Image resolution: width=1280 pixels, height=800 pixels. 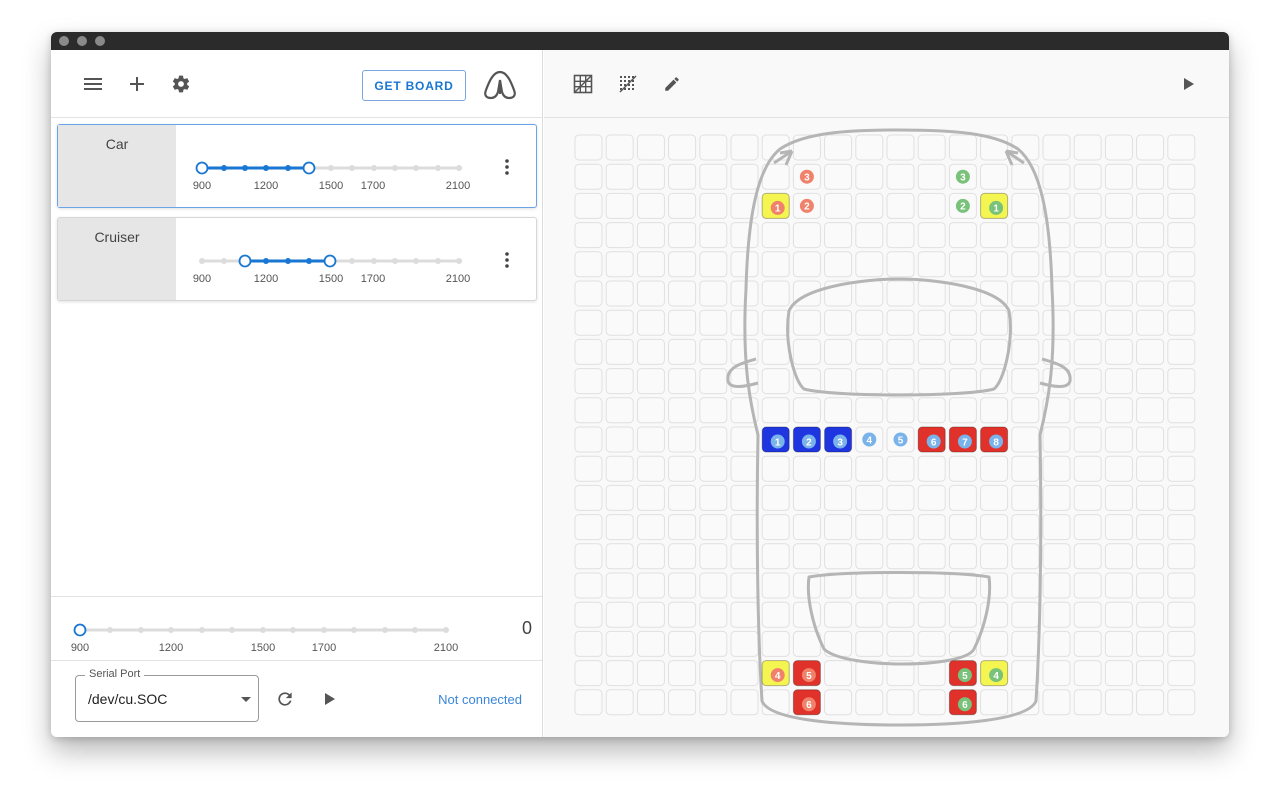 What do you see at coordinates (672, 84) in the screenshot?
I see `pencil-icon` at bounding box center [672, 84].